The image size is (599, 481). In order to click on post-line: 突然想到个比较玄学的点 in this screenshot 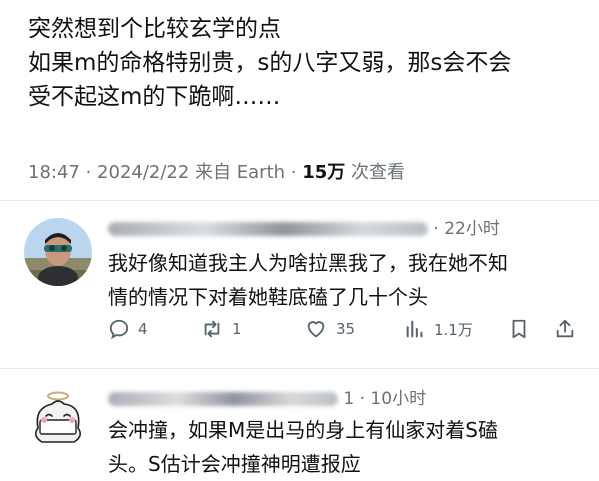, I will do `click(154, 29)`.